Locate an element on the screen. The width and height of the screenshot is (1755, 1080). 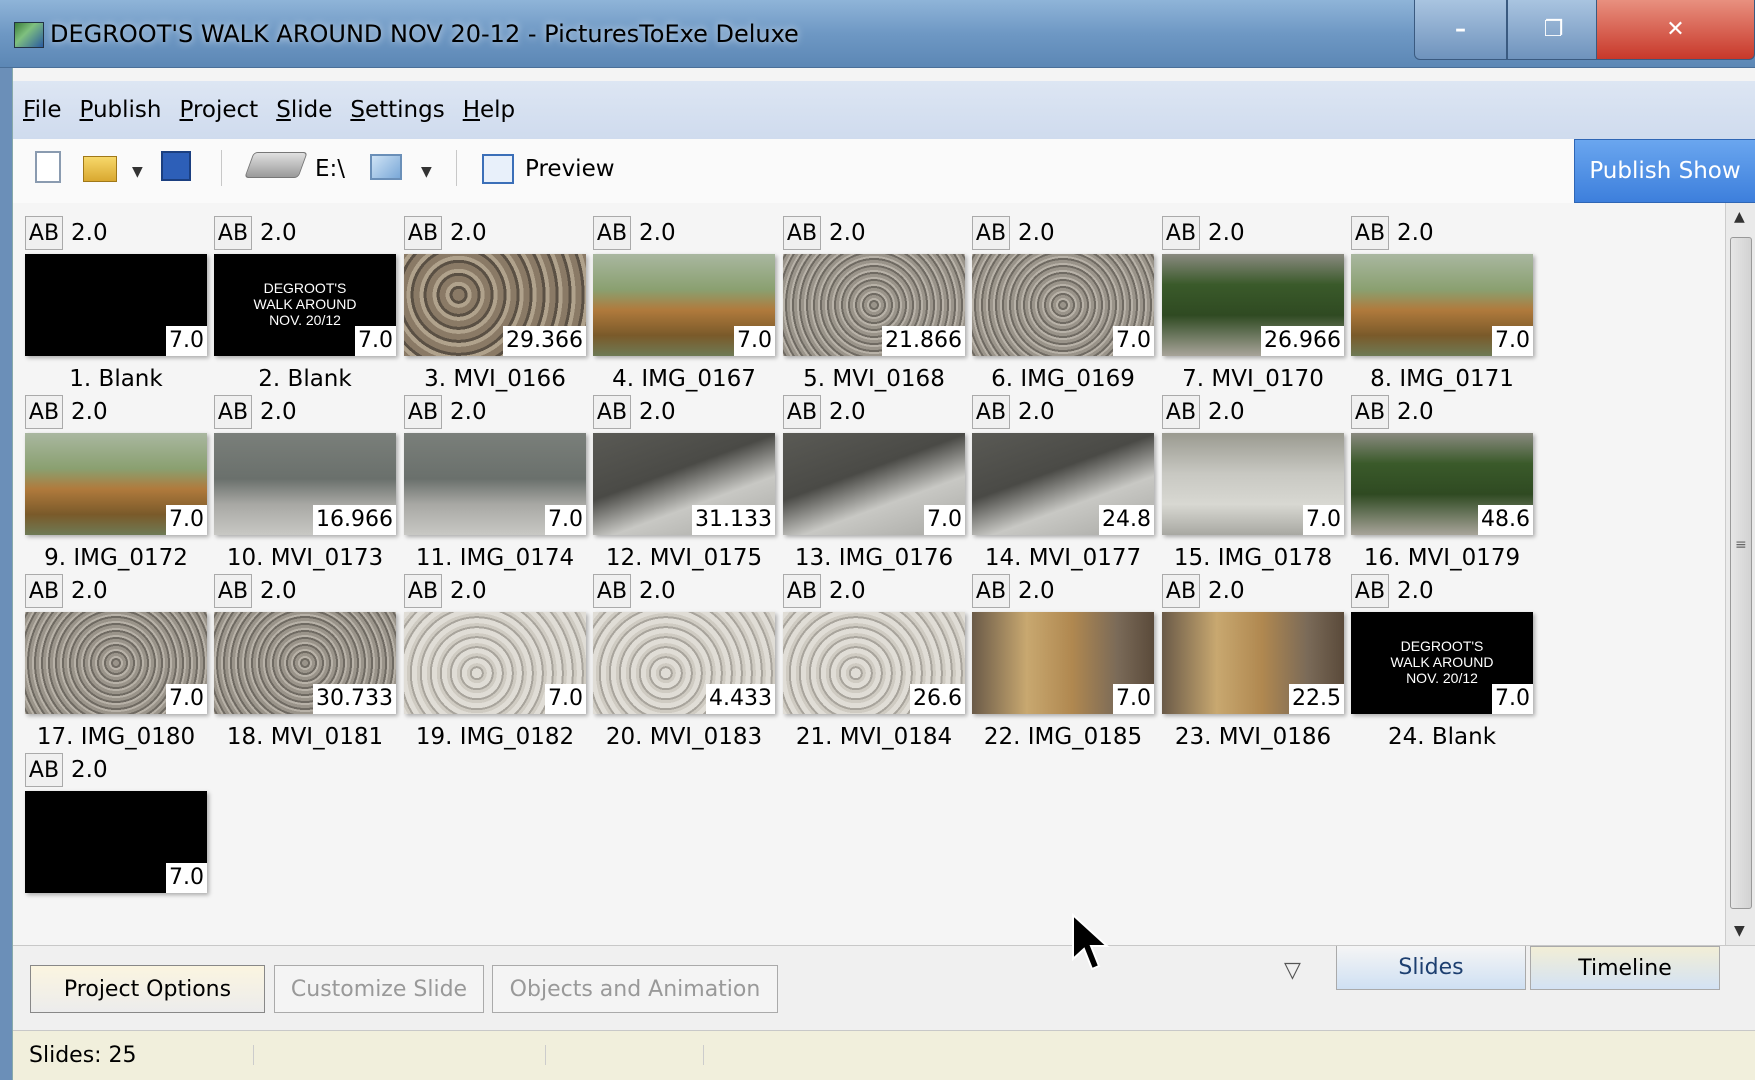
slide-item: AB 2.0 7.0 11. IMG_0174 is located at coordinates (499, 488).